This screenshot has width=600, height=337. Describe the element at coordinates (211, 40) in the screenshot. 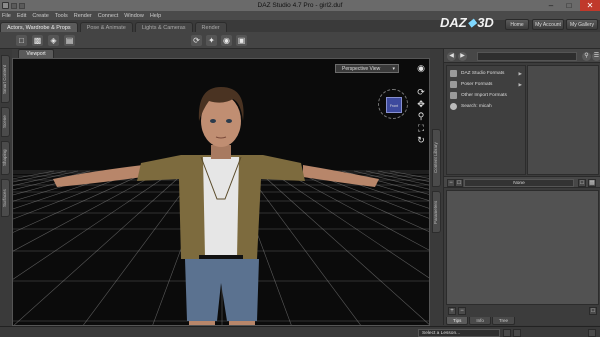

I see `node-select-icon: ✦` at that location.